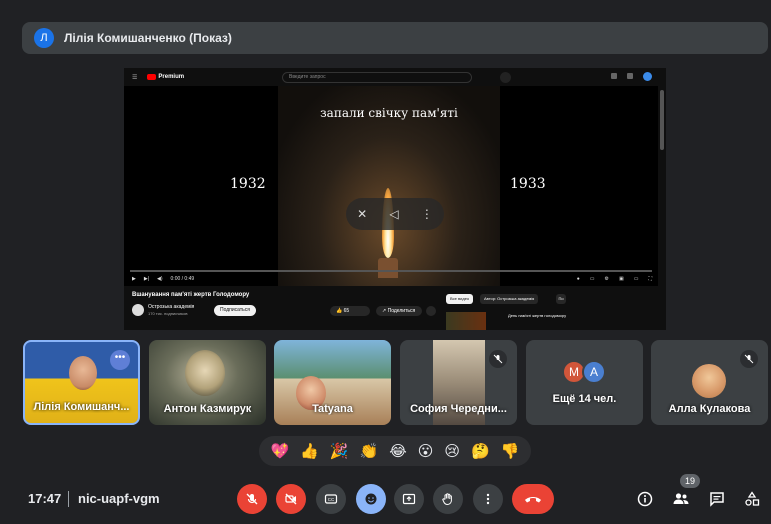  I want to click on volume-small-icon: ◀), so click(160, 279).